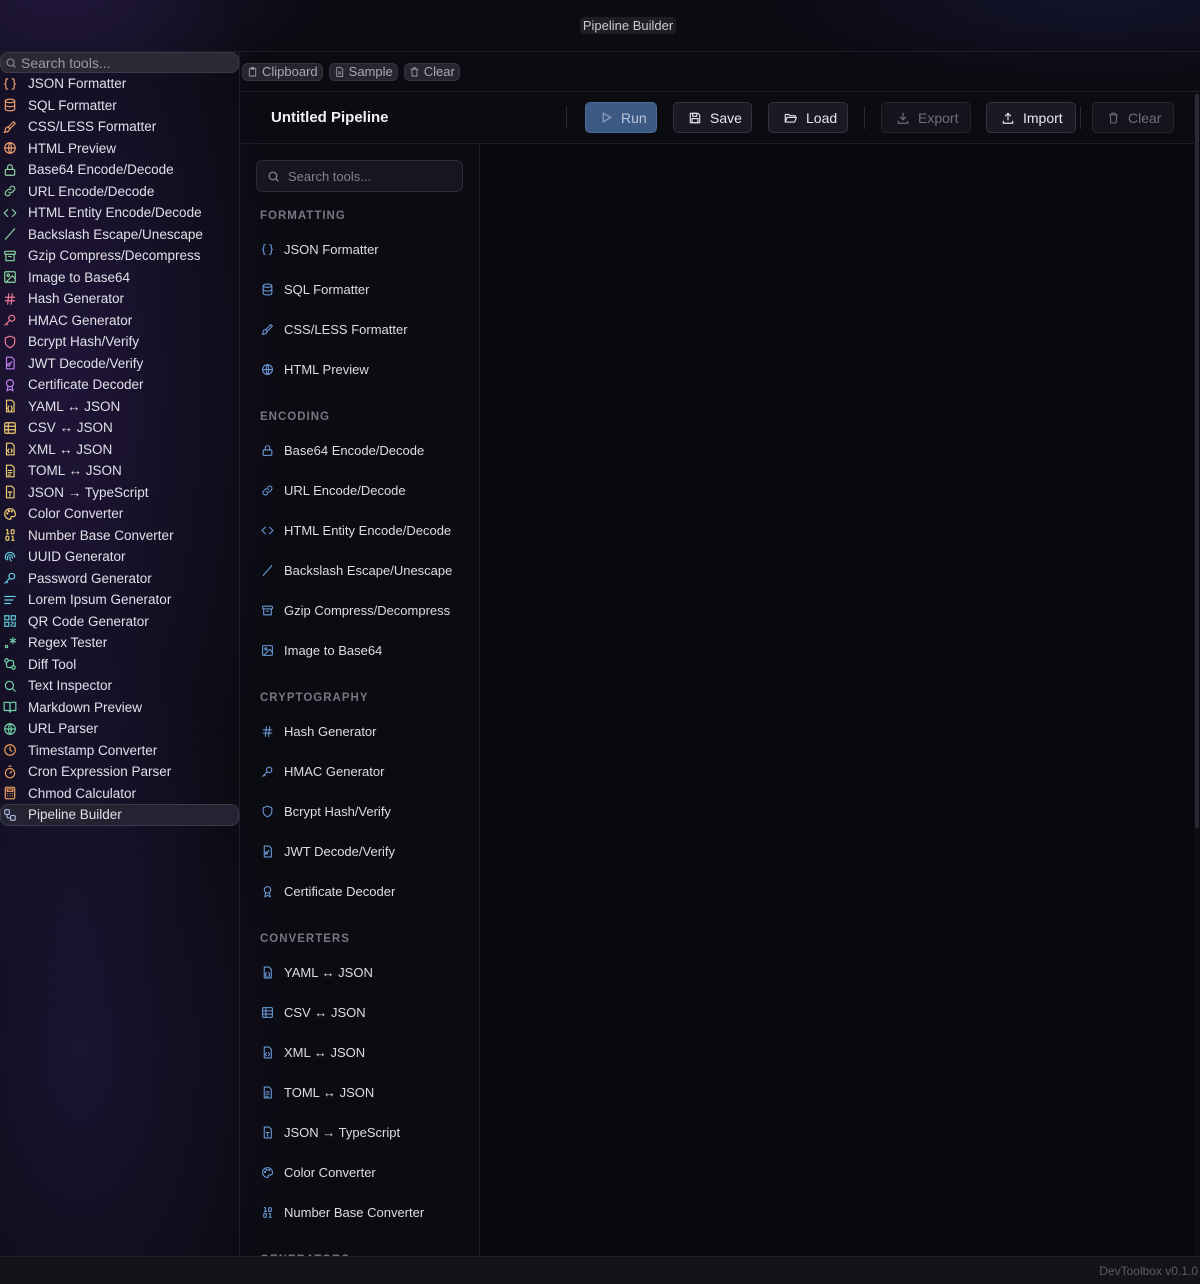 Image resolution: width=1200 pixels, height=1284 pixels. What do you see at coordinates (330, 117) in the screenshot?
I see `pipeline-name: Untitled Pipeline` at bounding box center [330, 117].